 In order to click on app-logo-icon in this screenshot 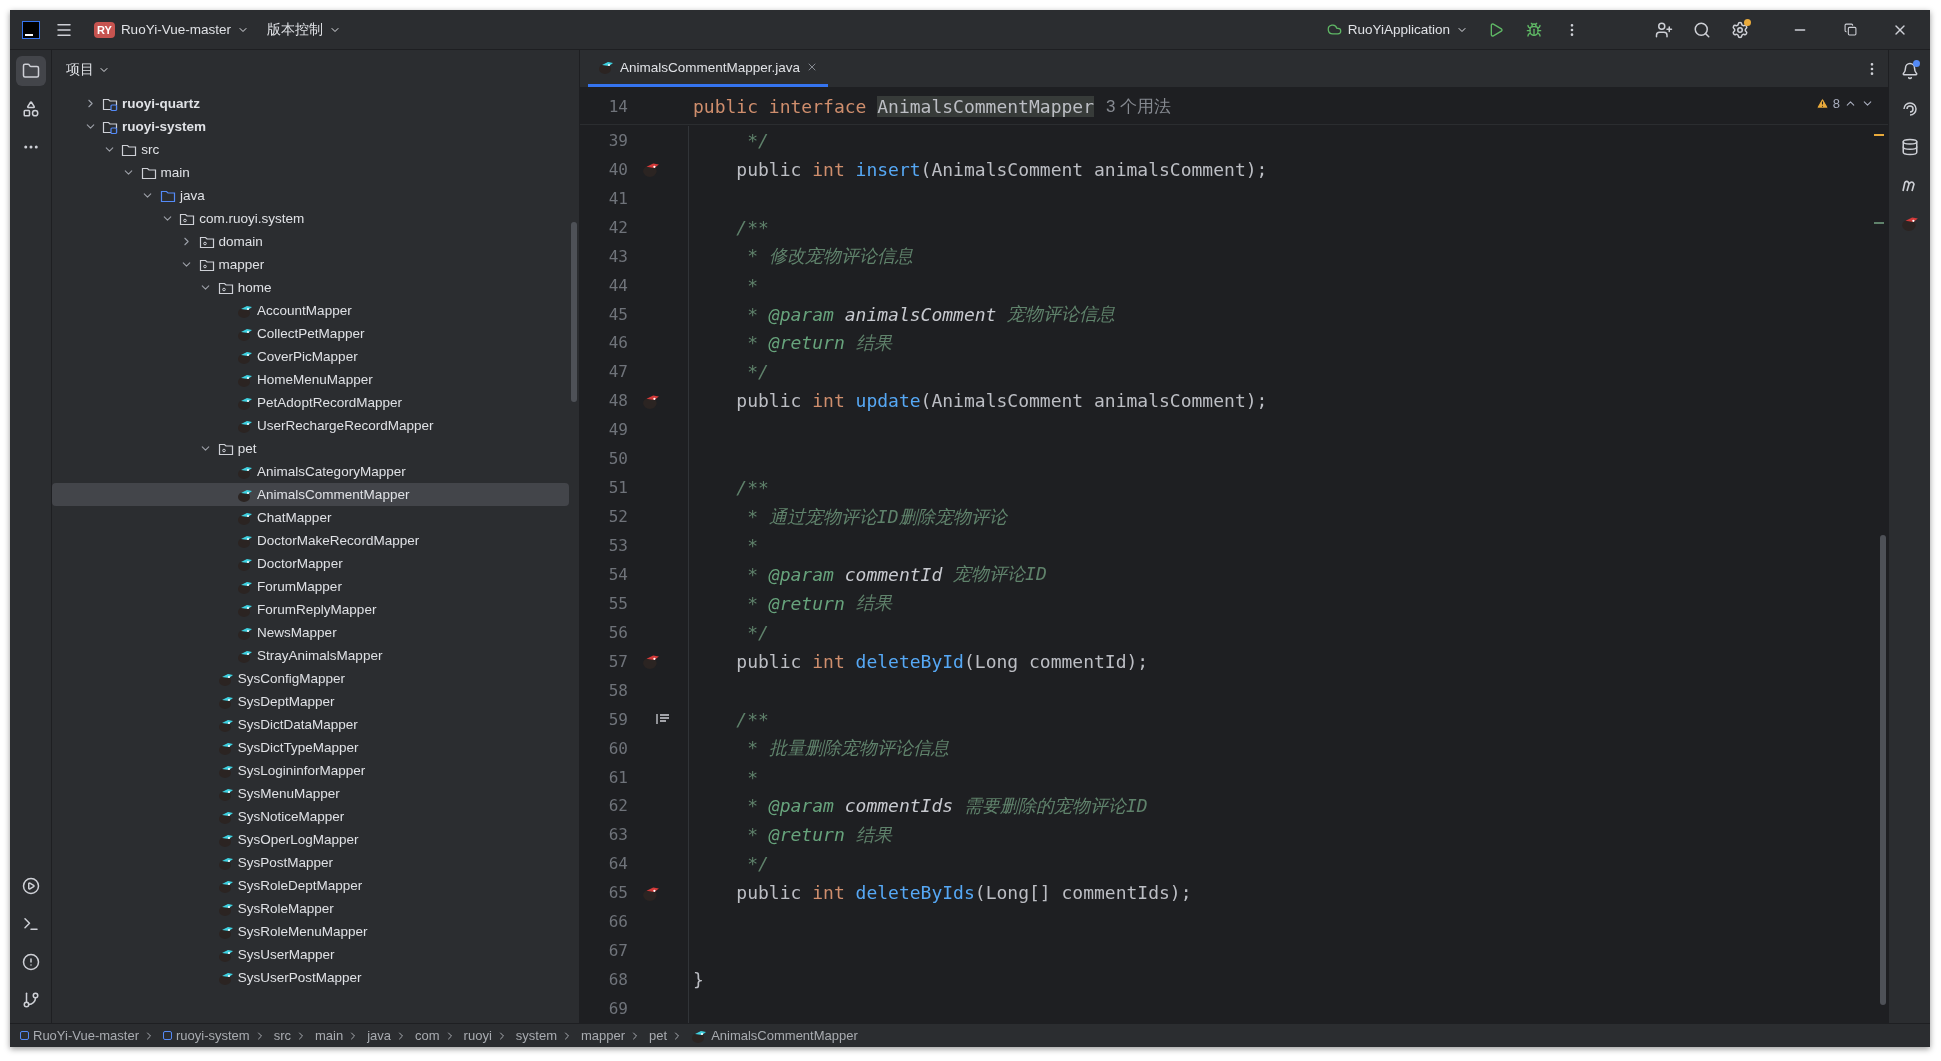, I will do `click(31, 29)`.